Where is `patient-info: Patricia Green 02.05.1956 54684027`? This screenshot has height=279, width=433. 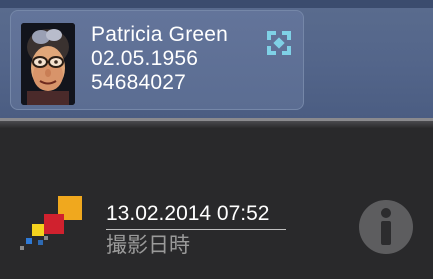
patient-info: Patricia Green 02.05.1956 54684027 is located at coordinates (159, 59).